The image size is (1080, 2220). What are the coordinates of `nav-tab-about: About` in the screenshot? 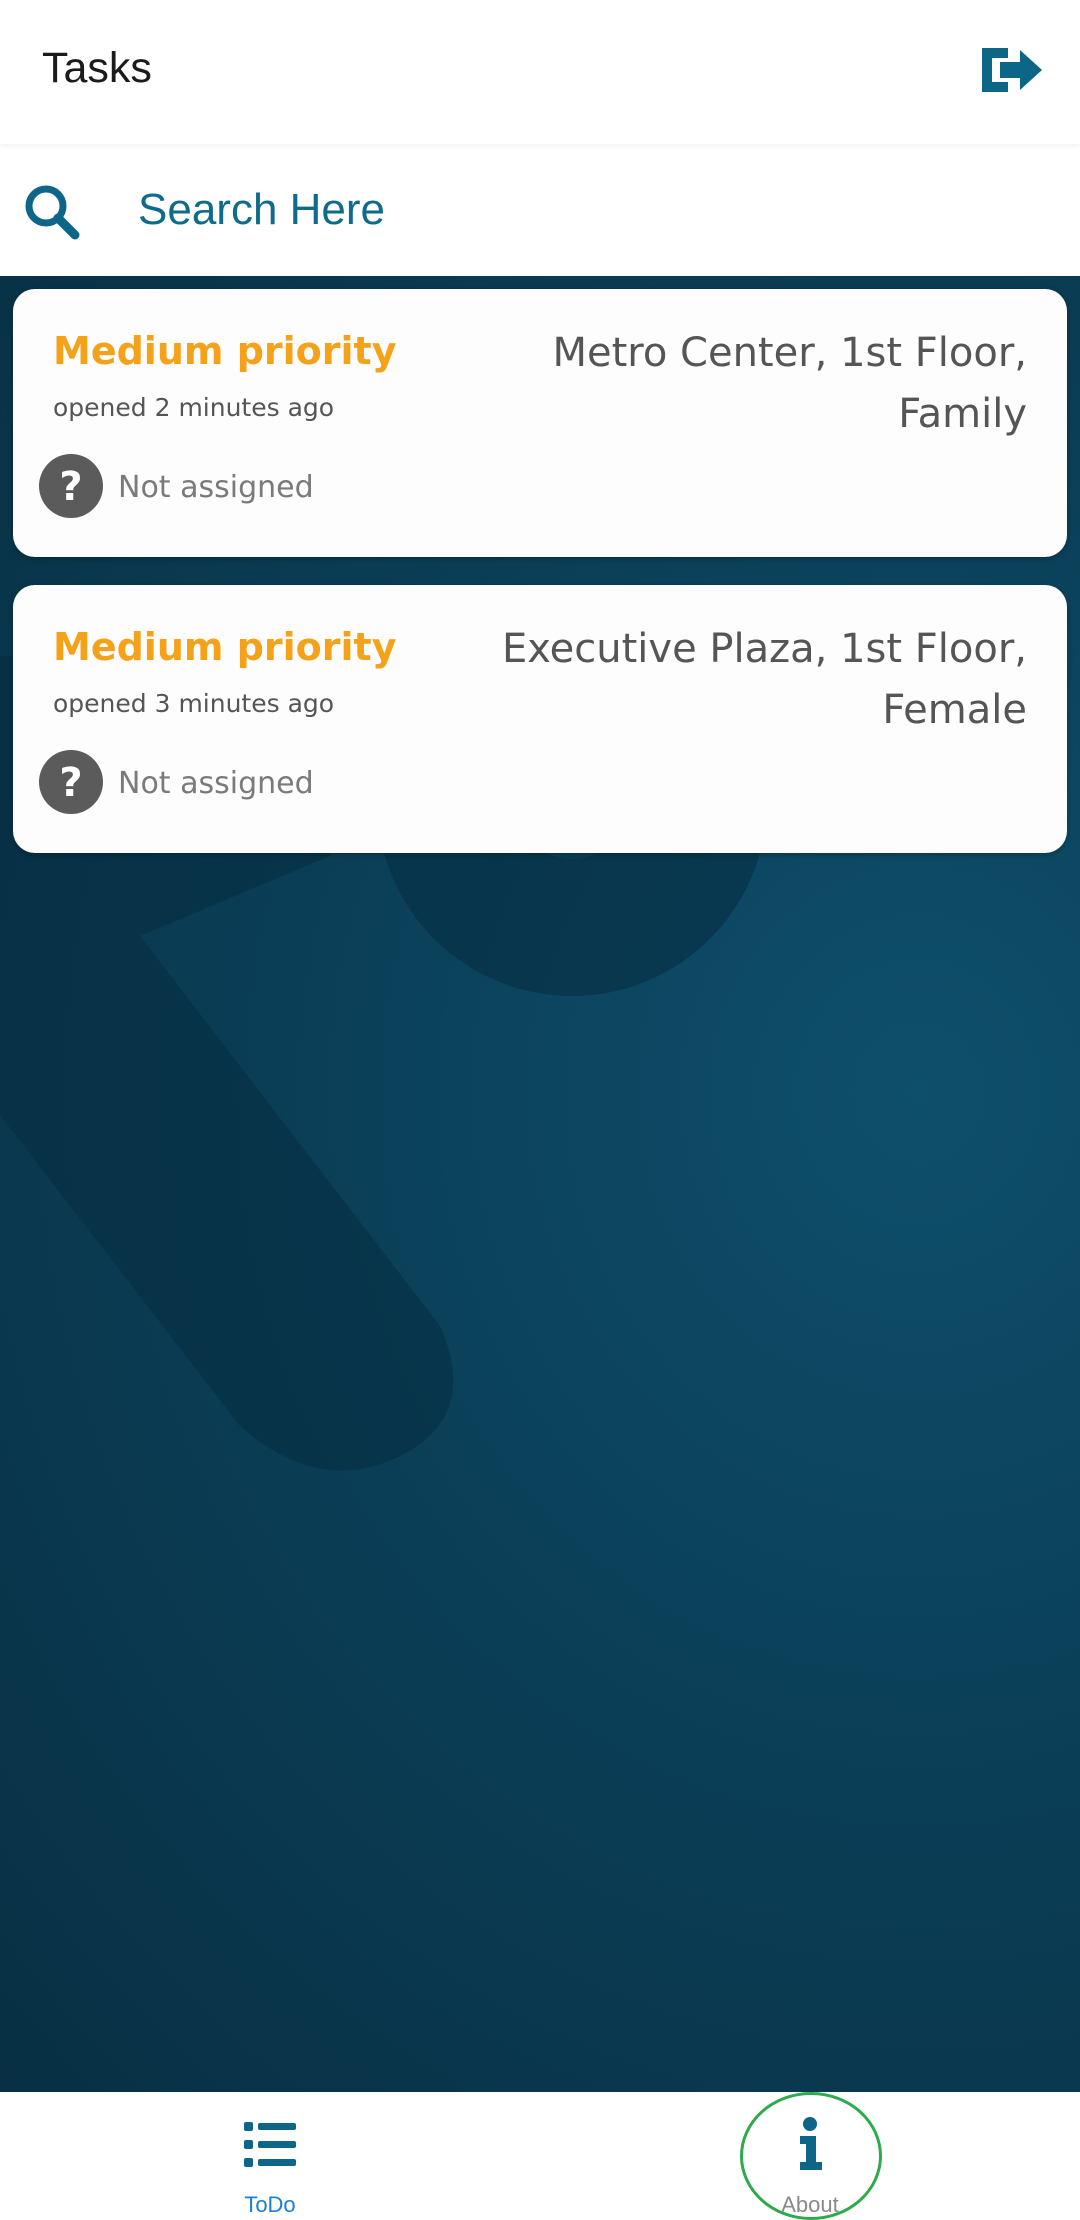 It's located at (810, 2156).